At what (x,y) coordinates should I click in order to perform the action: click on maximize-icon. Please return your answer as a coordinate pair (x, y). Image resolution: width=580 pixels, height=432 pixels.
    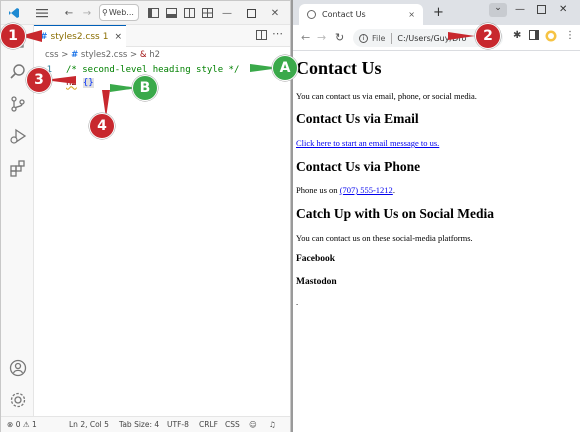
    Looking at the image, I should click on (251, 13).